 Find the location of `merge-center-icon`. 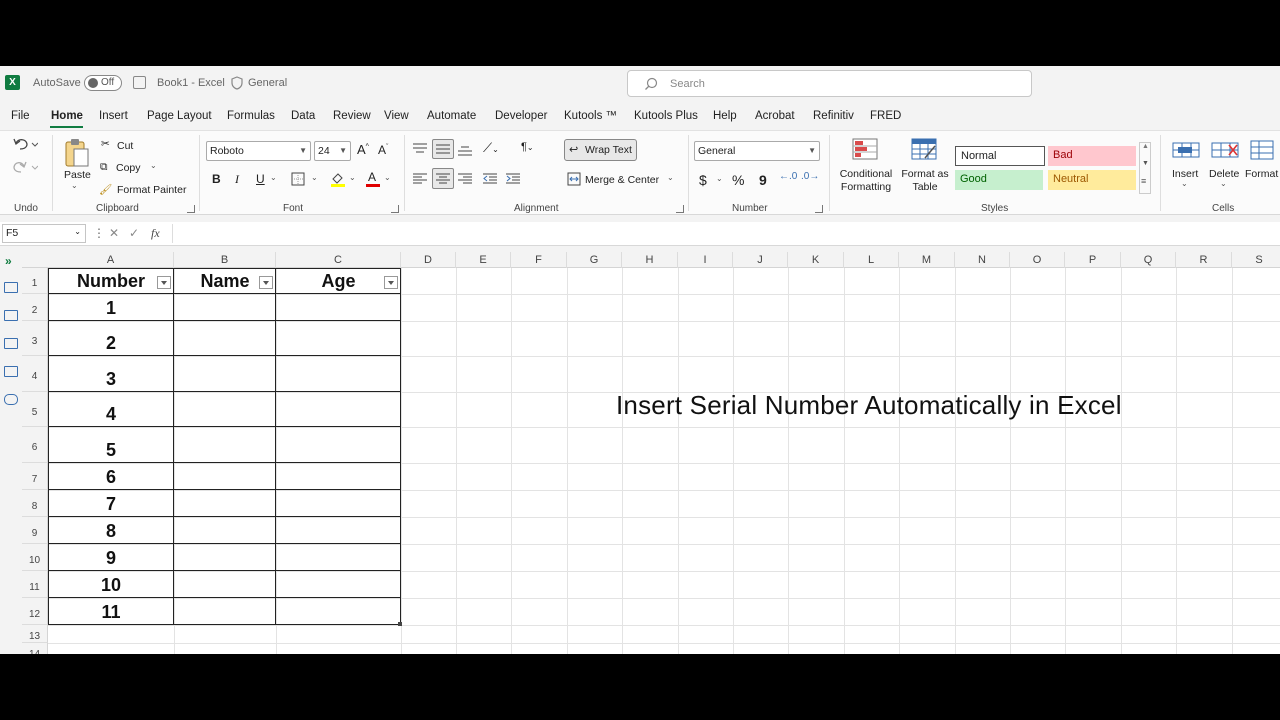

merge-center-icon is located at coordinates (574, 179).